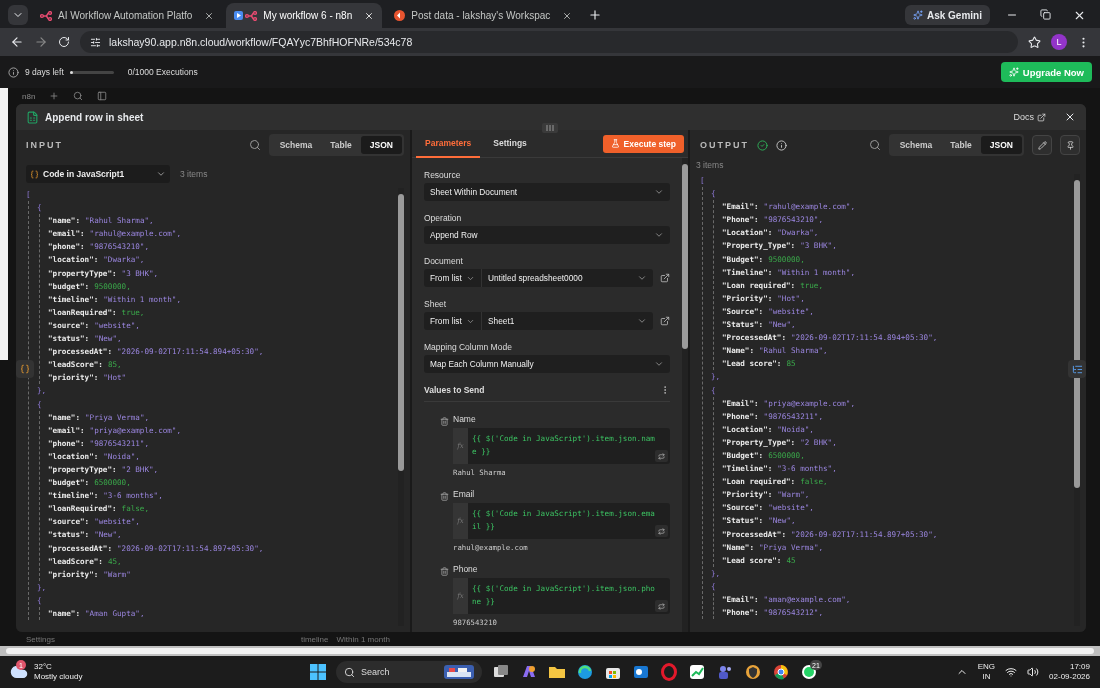  I want to click on edit-button, so click(1042, 145).